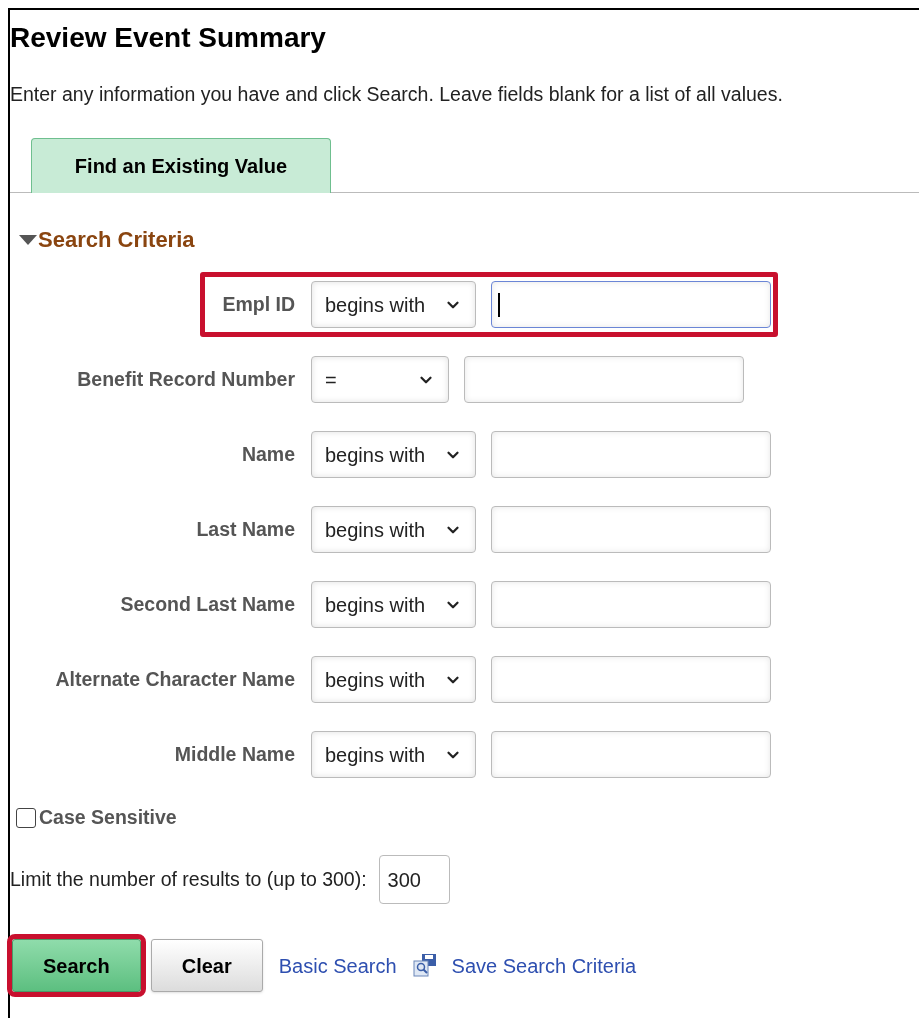  What do you see at coordinates (188, 880) in the screenshot?
I see `limit-label: Limit the number of results to (up to 300):` at bounding box center [188, 880].